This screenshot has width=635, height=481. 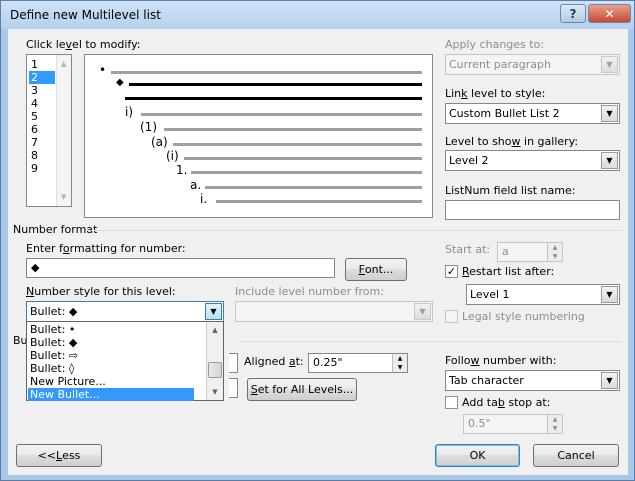 I want to click on link-level-label: Link level to style:, so click(x=495, y=93).